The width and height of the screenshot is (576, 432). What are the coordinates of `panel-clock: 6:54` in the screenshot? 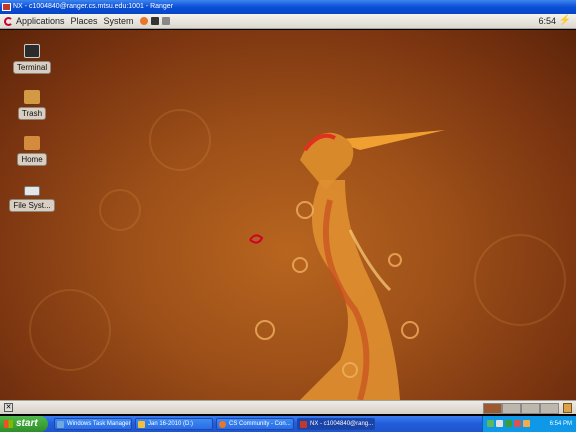 It's located at (547, 21).